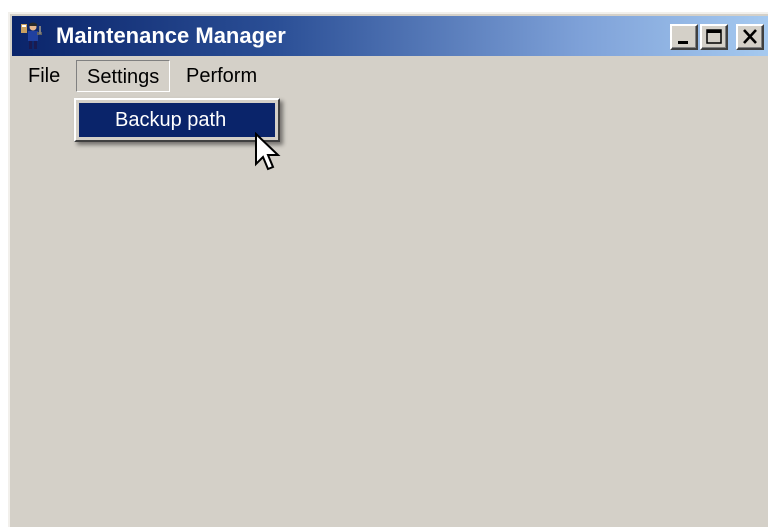  I want to click on menu-file: File, so click(44, 76).